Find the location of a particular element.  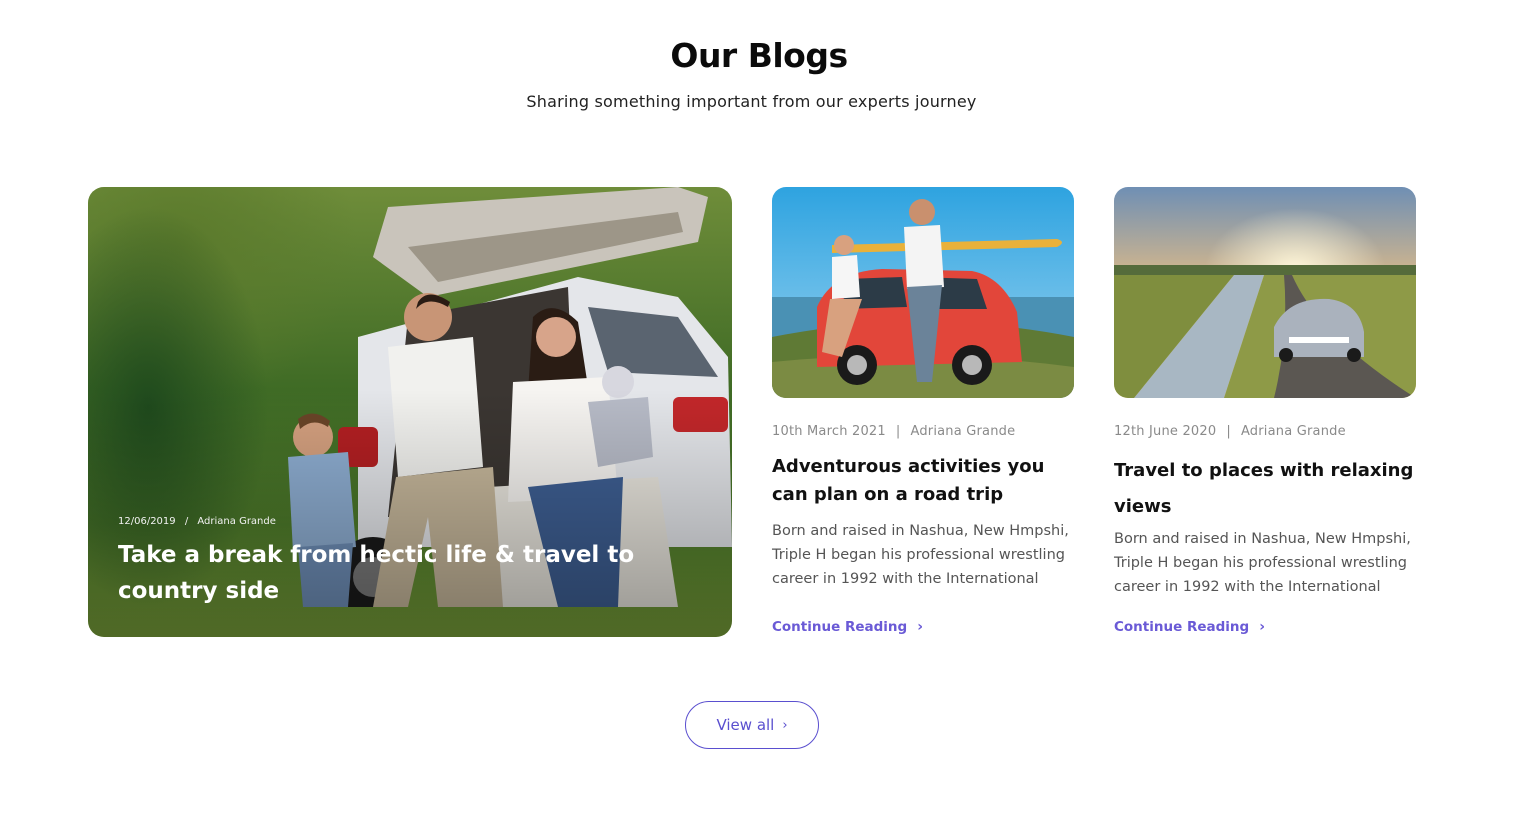

sunset-road-image is located at coordinates (1265, 292).